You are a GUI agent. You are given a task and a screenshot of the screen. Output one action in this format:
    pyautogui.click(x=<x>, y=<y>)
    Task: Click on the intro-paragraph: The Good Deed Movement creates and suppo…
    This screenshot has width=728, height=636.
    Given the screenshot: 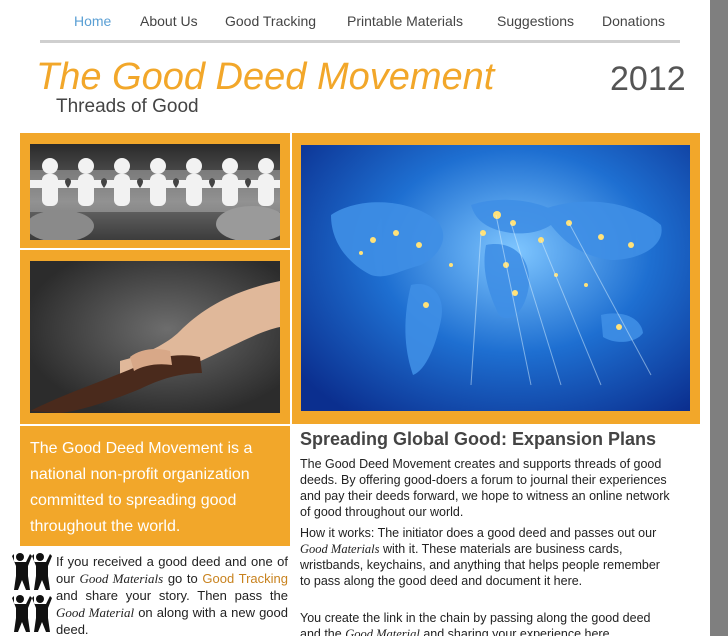 What is the action you would take?
    pyautogui.click(x=485, y=488)
    